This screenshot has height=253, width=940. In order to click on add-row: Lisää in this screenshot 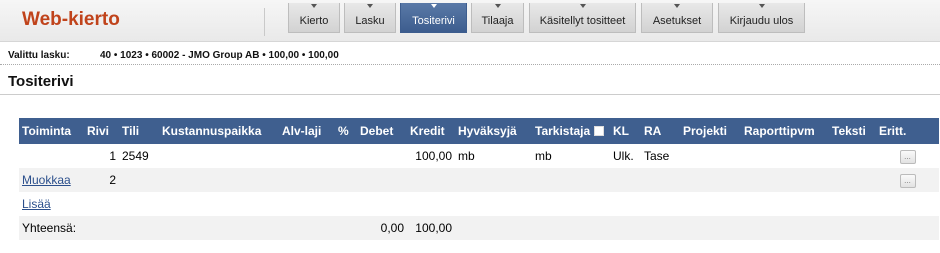, I will do `click(479, 204)`.